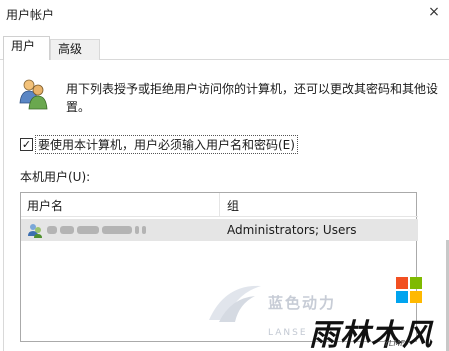  I want to click on column-divider, so click(219, 205).